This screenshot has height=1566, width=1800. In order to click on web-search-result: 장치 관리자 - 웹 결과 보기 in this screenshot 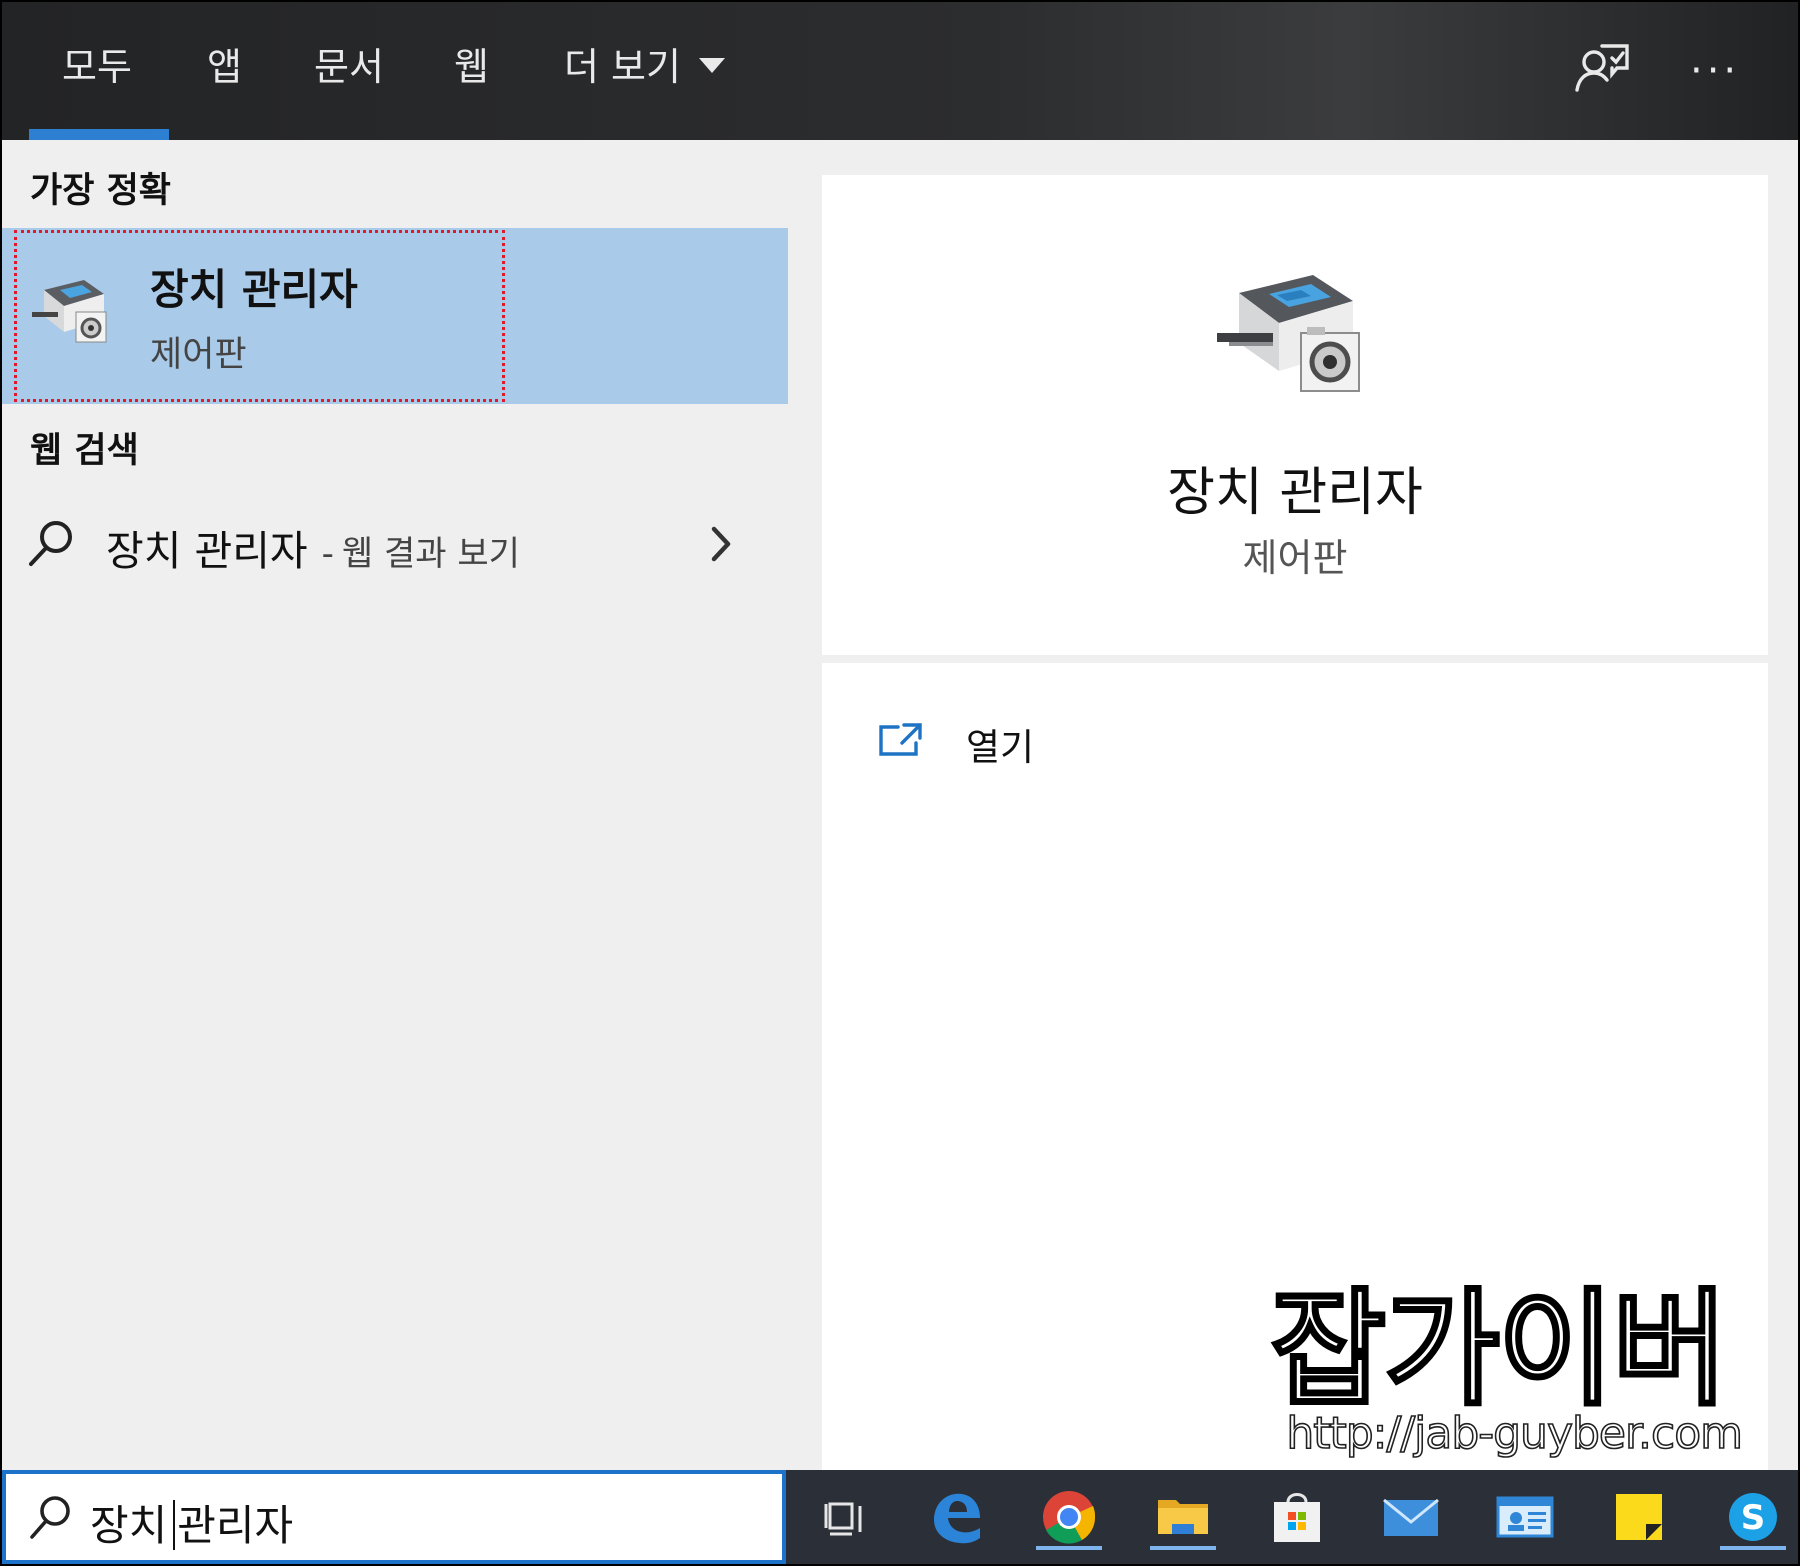, I will do `click(395, 545)`.